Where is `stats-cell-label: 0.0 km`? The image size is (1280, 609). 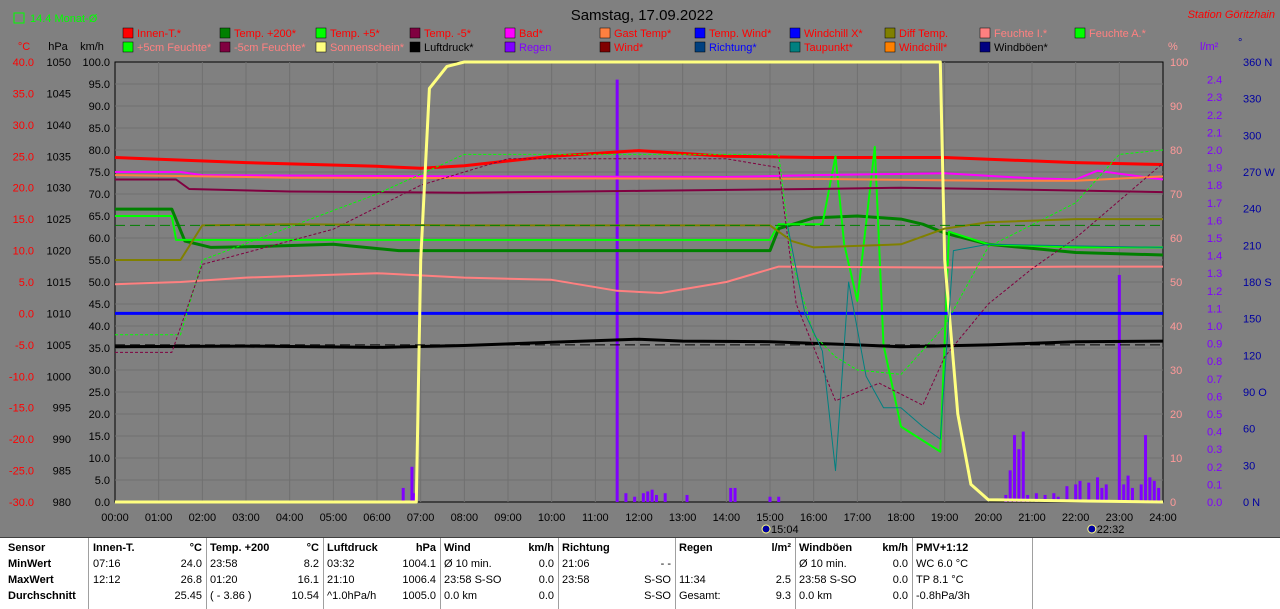
stats-cell-label: 0.0 km is located at coordinates (461, 596).